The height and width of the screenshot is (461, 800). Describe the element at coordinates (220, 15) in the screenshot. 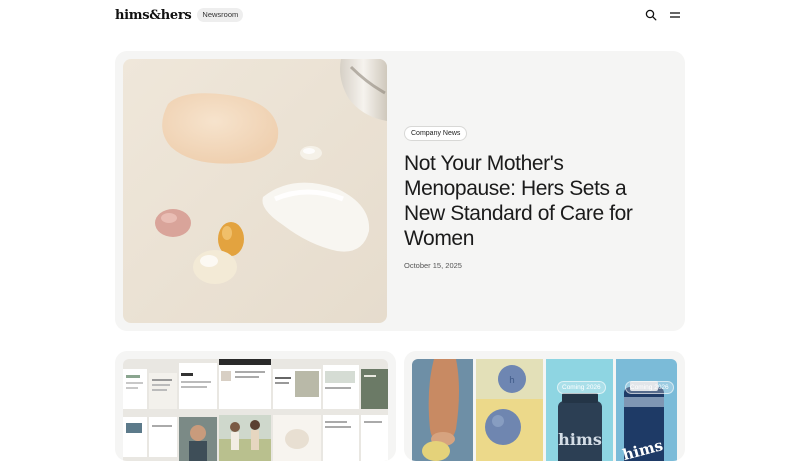

I see `newsroom-badge: Newsroom` at that location.